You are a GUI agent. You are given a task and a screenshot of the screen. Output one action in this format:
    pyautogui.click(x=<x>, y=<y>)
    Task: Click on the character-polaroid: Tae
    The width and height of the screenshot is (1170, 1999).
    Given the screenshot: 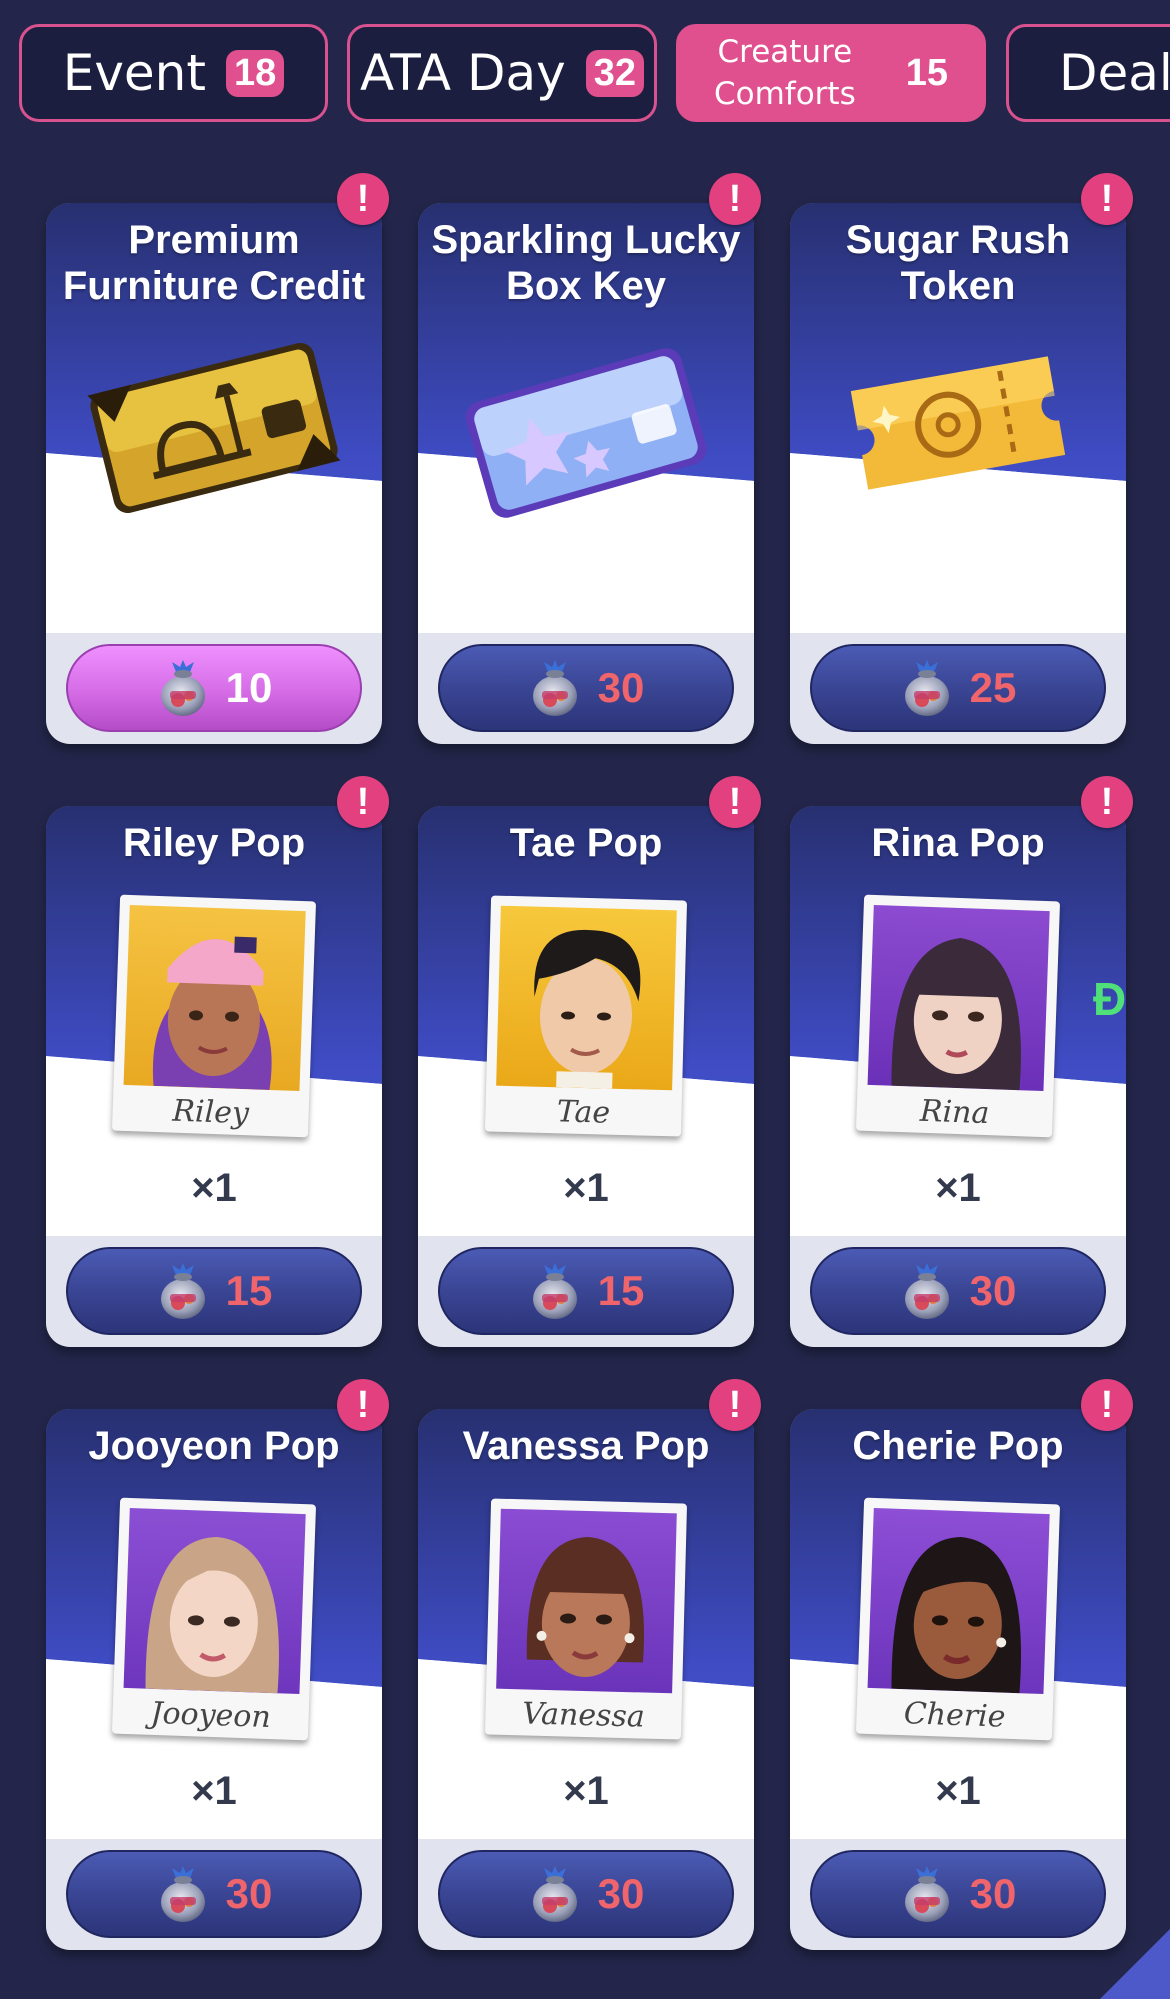 What is the action you would take?
    pyautogui.click(x=586, y=1016)
    